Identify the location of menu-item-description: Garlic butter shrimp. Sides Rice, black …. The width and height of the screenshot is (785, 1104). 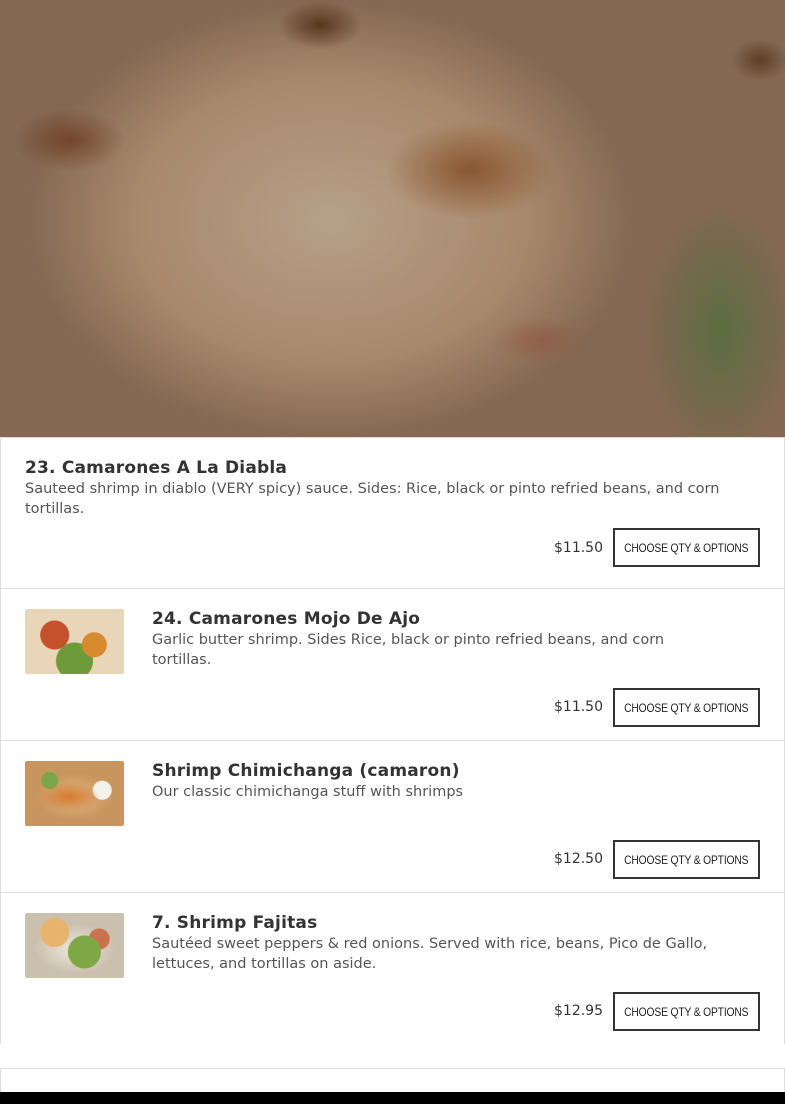
(408, 650).